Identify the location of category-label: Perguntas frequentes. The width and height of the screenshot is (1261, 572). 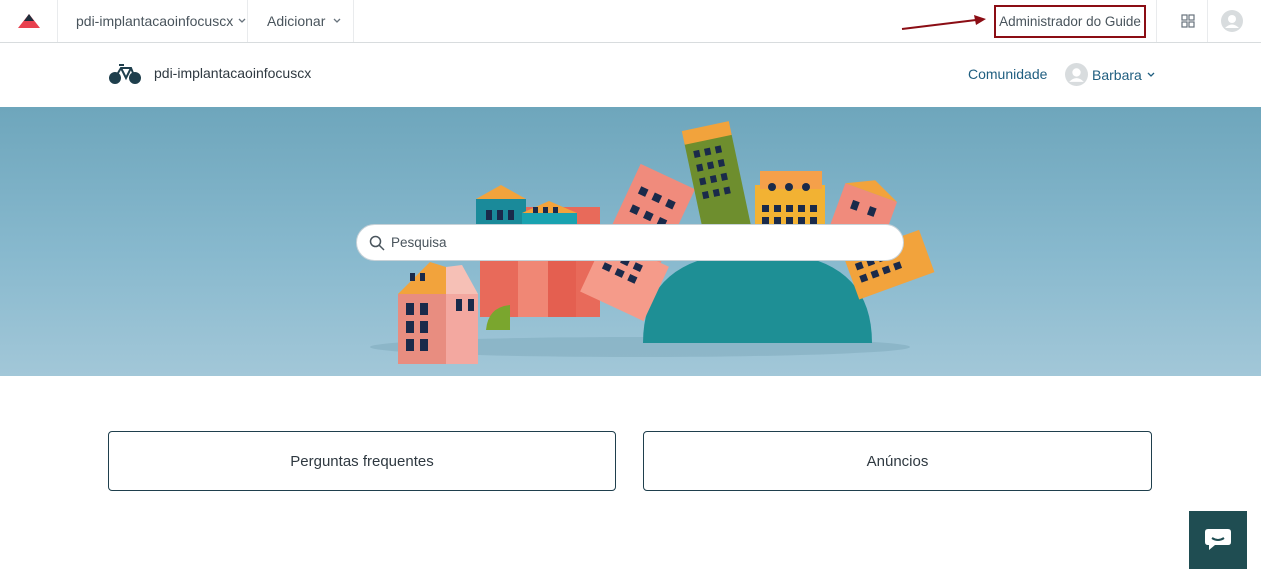
(362, 461).